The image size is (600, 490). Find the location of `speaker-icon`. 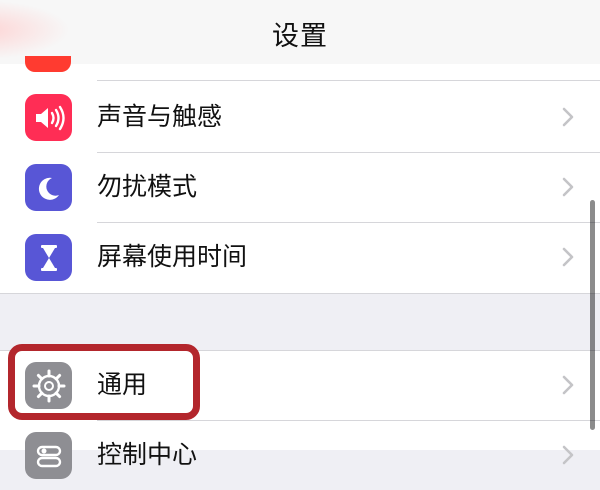

speaker-icon is located at coordinates (48, 117).